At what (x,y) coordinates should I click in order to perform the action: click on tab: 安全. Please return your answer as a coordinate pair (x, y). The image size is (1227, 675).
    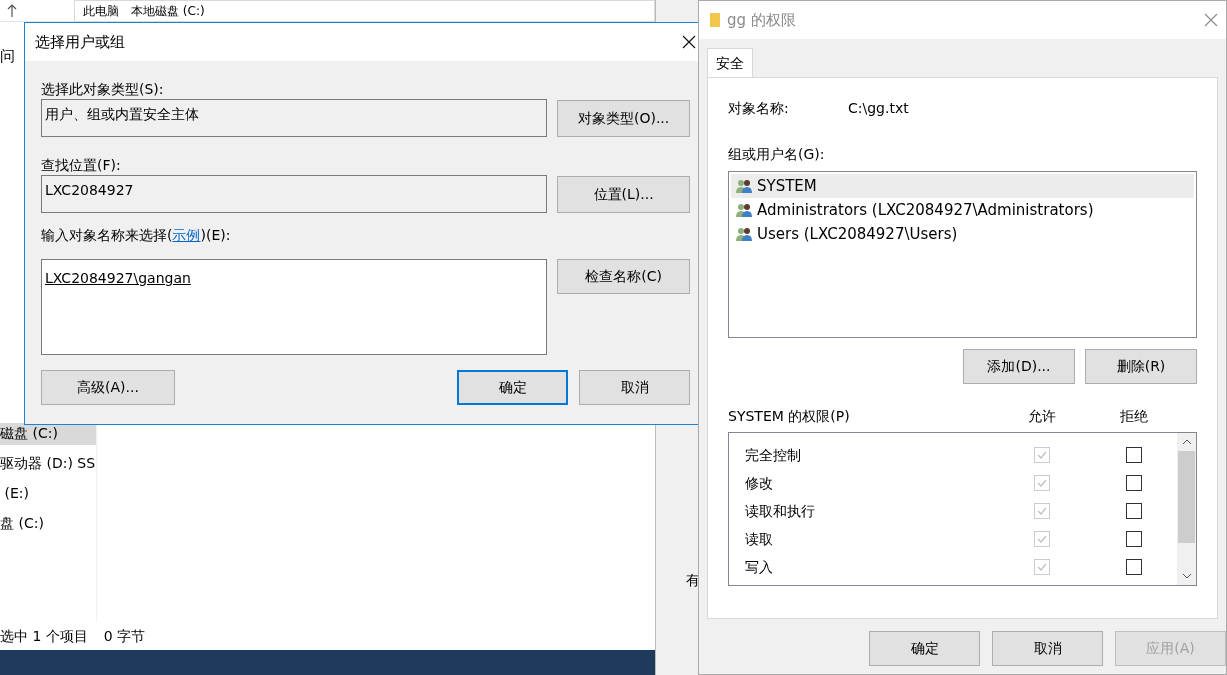
    Looking at the image, I should click on (730, 62).